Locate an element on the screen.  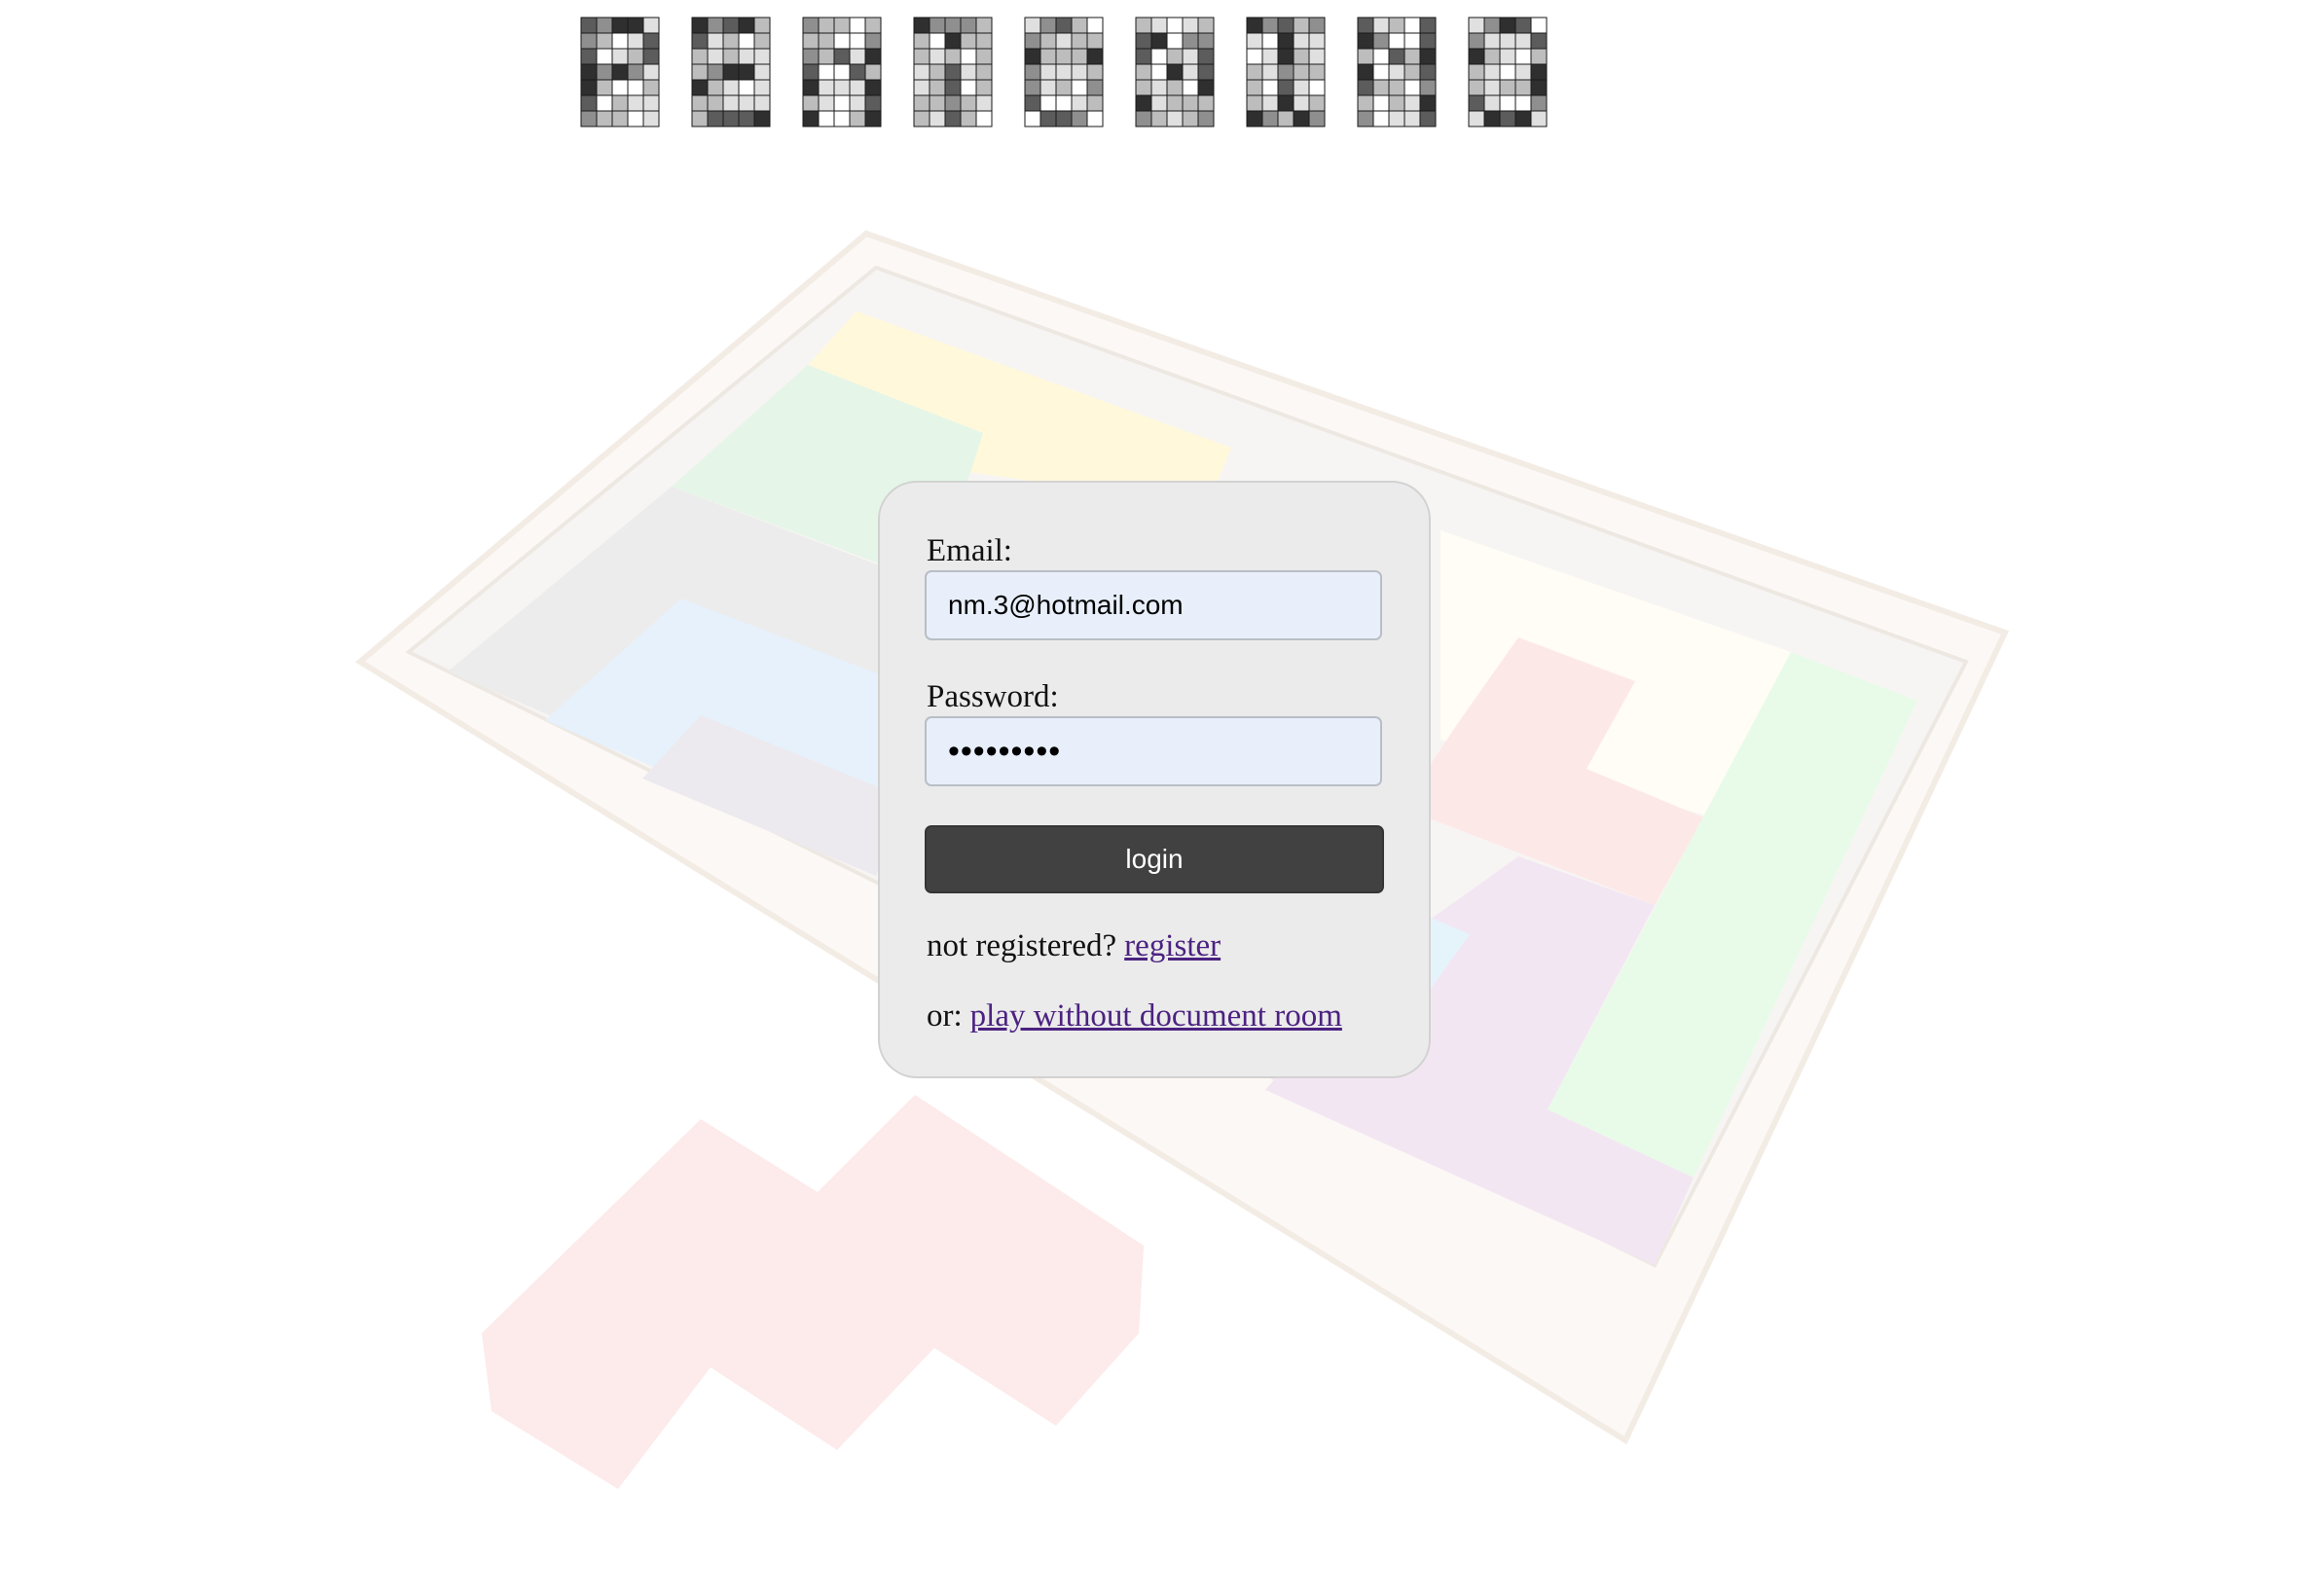
login-button: login is located at coordinates (1154, 859).